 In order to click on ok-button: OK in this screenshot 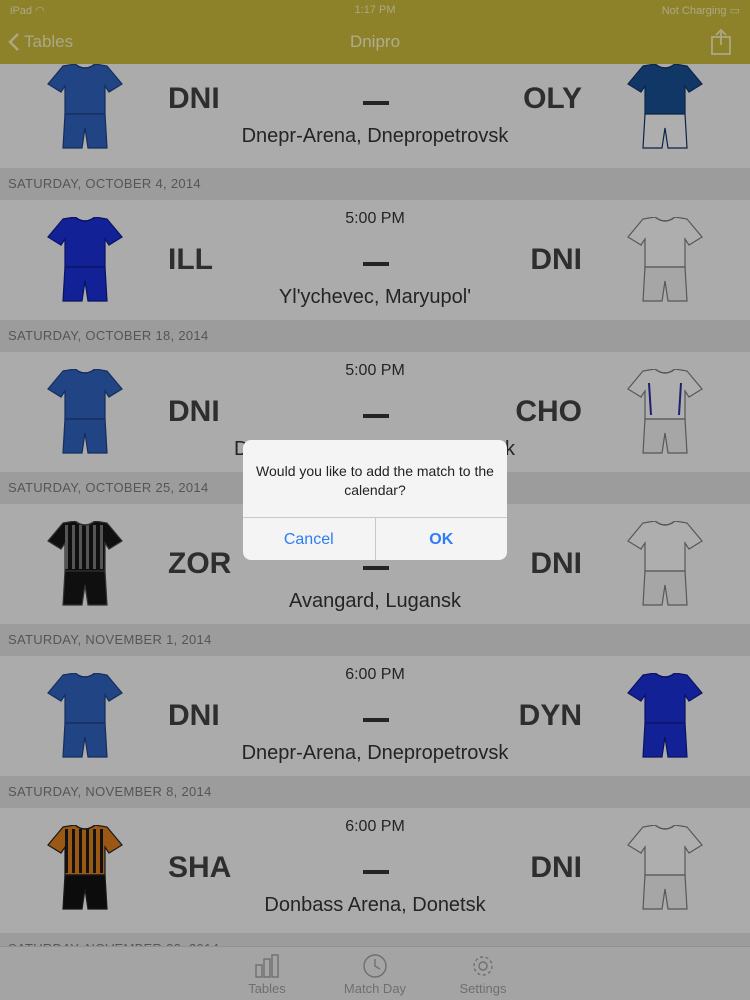, I will do `click(441, 539)`.